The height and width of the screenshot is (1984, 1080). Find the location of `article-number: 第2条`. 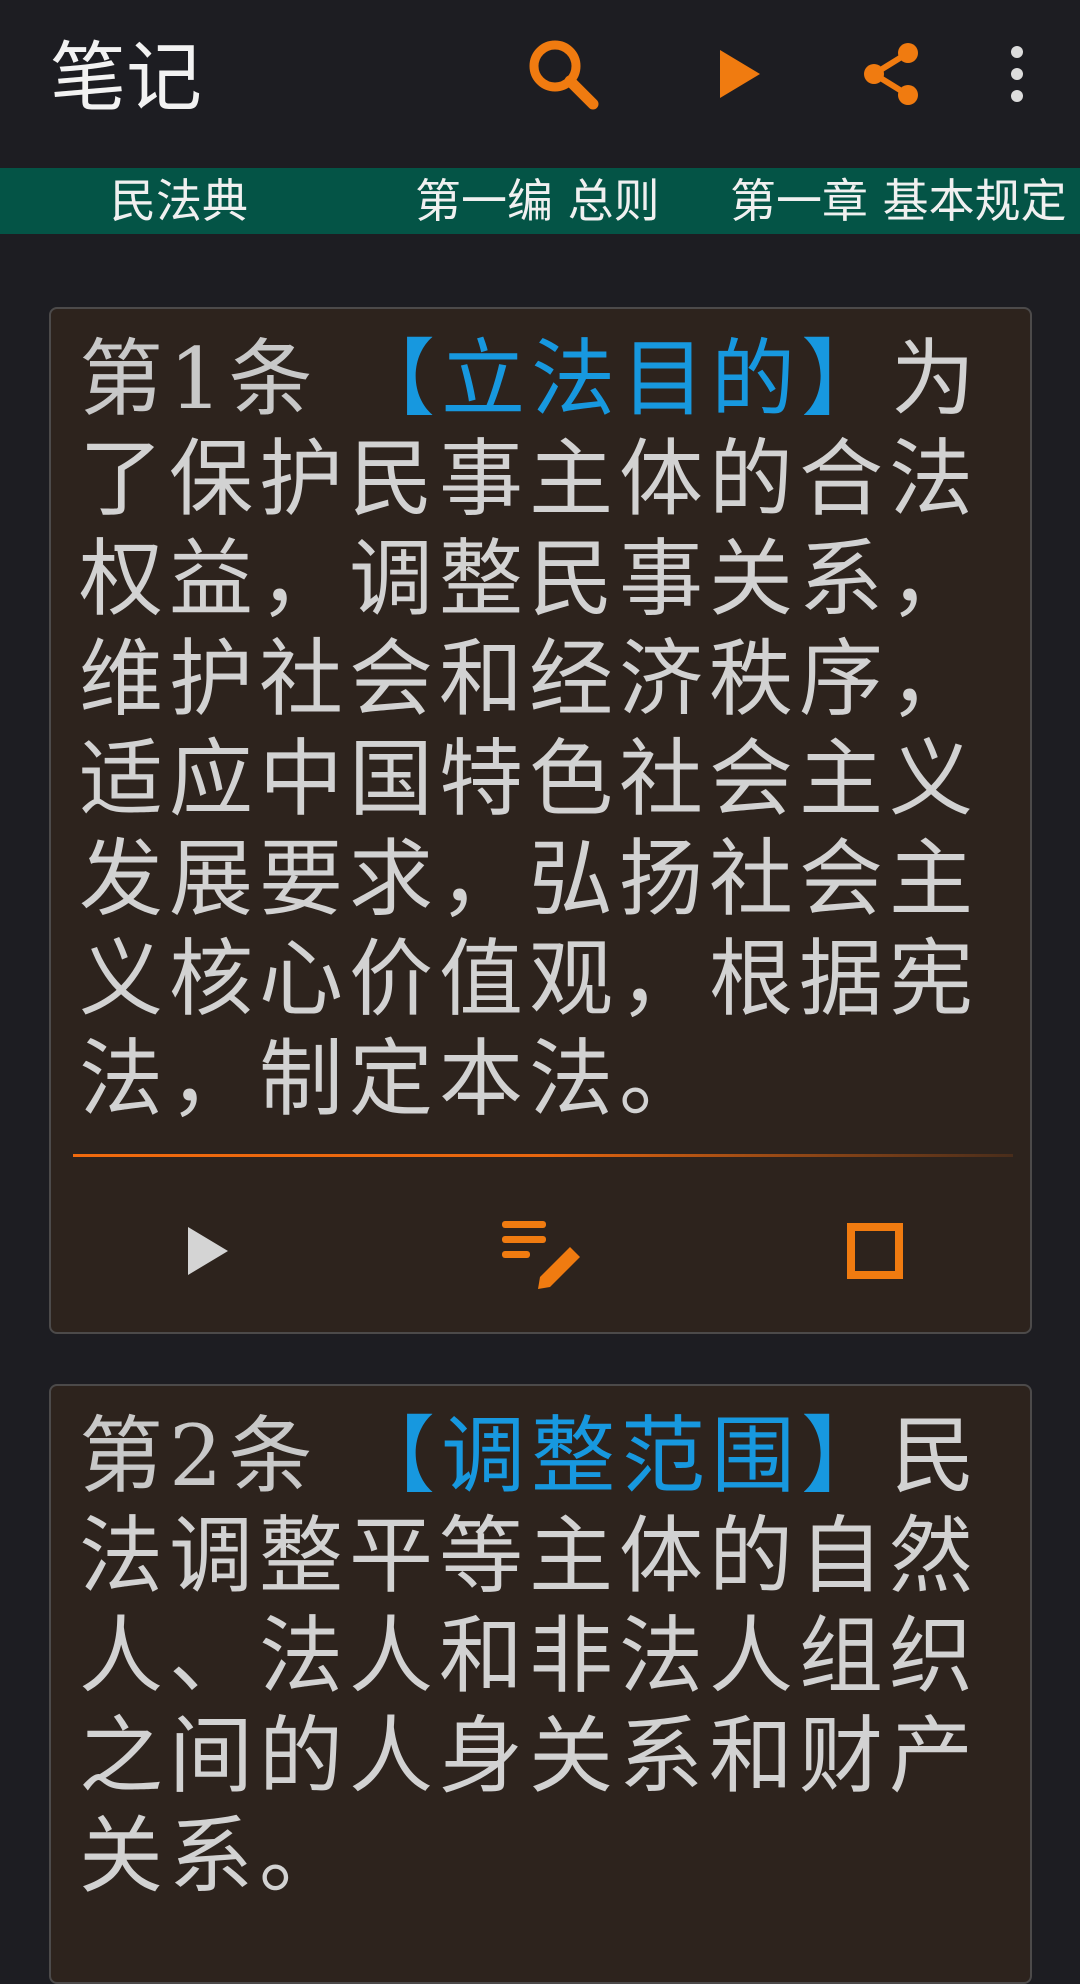

article-number: 第2条 is located at coordinates (199, 1456).